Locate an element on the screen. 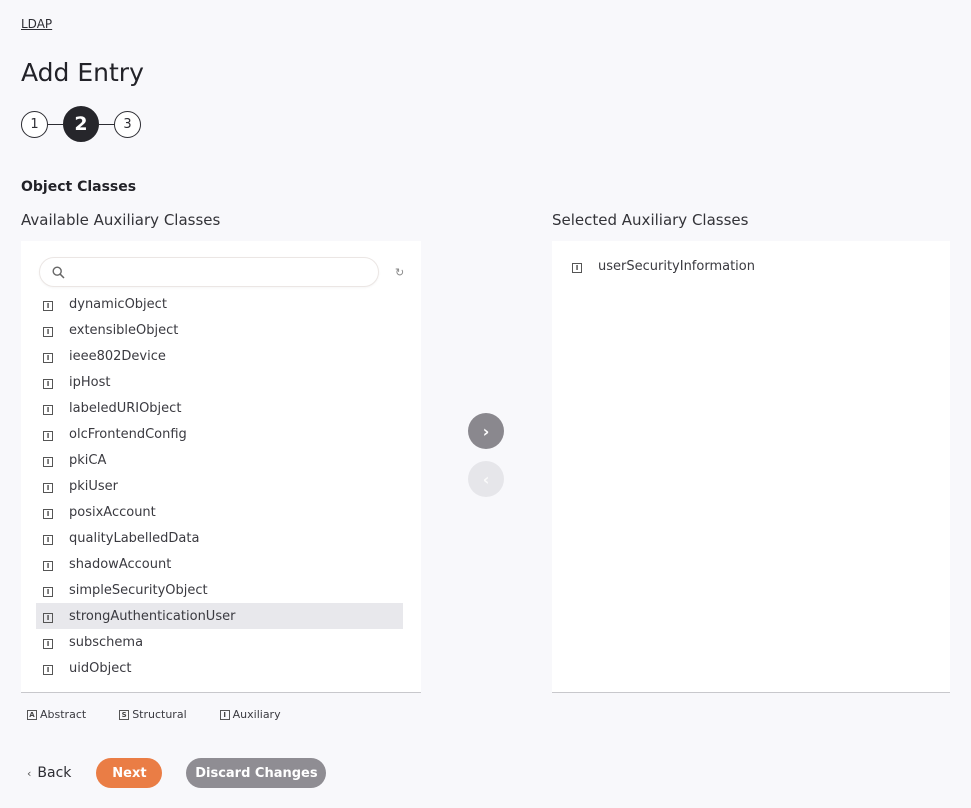 This screenshot has height=808, width=971. step-1: 1 is located at coordinates (34, 124).